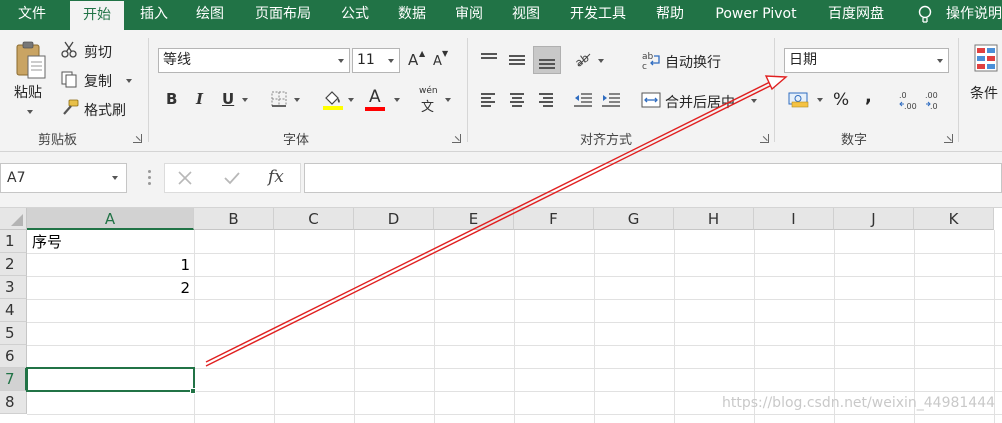 The image size is (1002, 423). Describe the element at coordinates (489, 100) in the screenshot. I see `align-left-icon` at that location.